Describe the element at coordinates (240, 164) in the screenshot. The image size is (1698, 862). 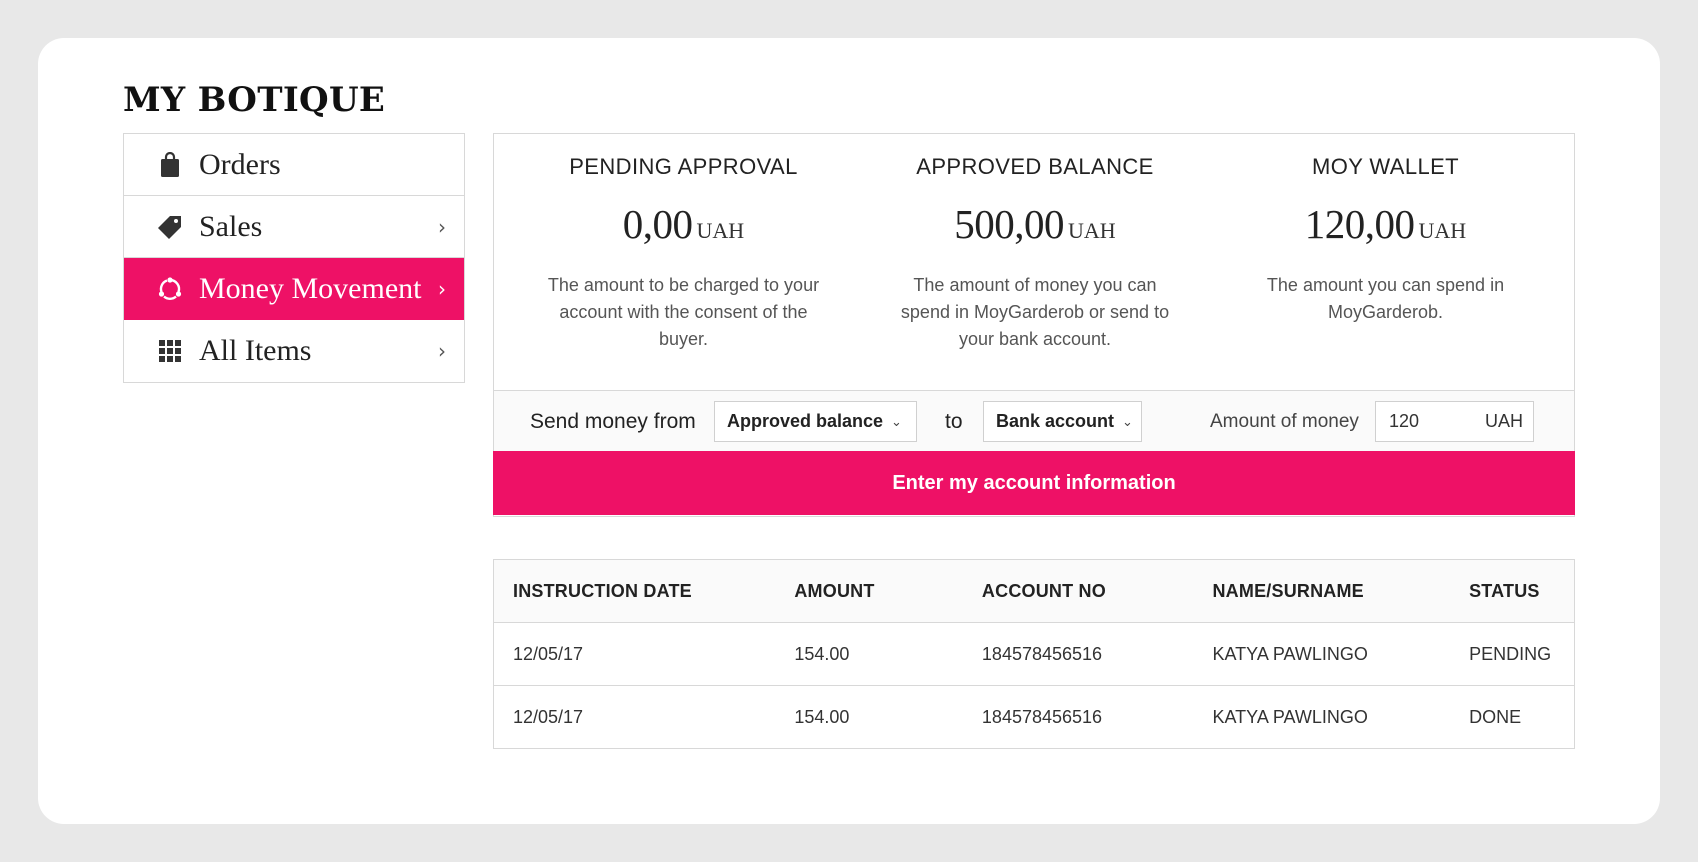
I see `sidebar-item-label: Orders` at that location.